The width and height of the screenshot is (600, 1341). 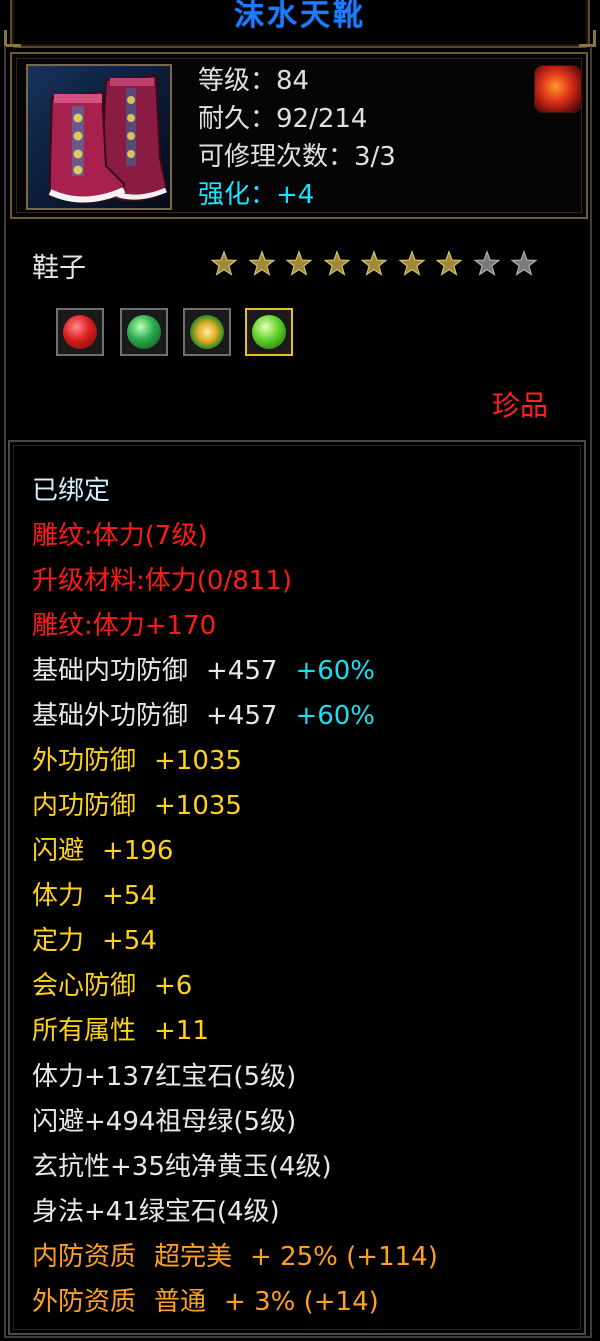 I want to click on engrave-bonus: 雕纹:体力+170, so click(x=124, y=626).